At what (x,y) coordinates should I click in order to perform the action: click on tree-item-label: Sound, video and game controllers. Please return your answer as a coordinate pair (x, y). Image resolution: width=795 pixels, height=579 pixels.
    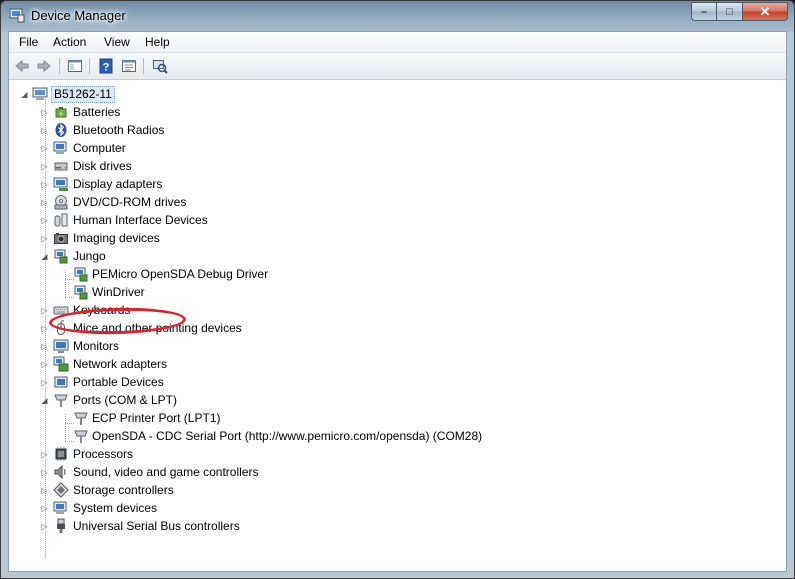
    Looking at the image, I should click on (166, 472).